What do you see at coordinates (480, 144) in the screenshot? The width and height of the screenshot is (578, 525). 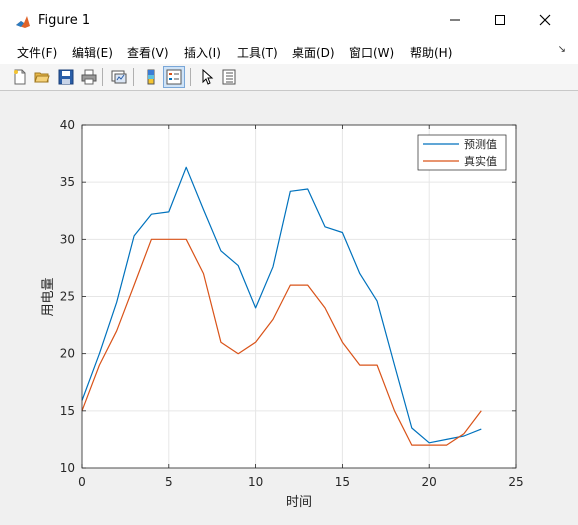 I see `legend-label-series1: 预测值` at bounding box center [480, 144].